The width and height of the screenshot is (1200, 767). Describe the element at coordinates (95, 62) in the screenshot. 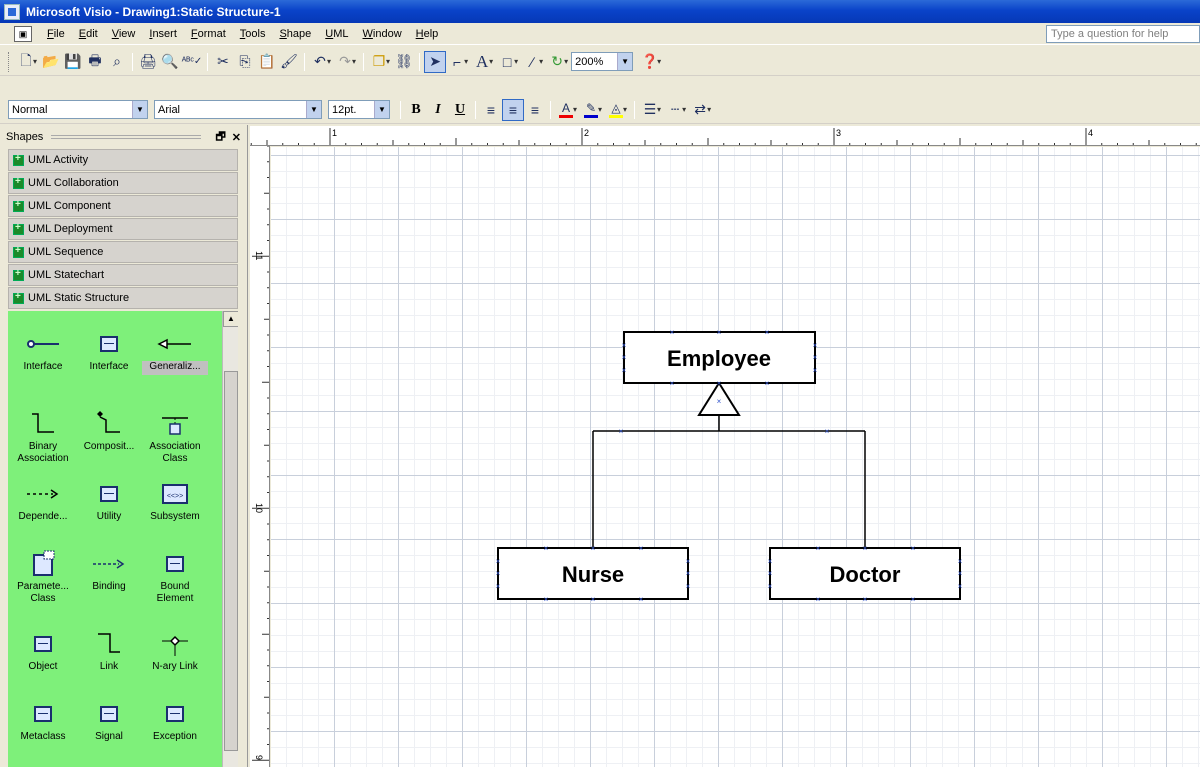

I see `permission-icon: 🖶` at that location.